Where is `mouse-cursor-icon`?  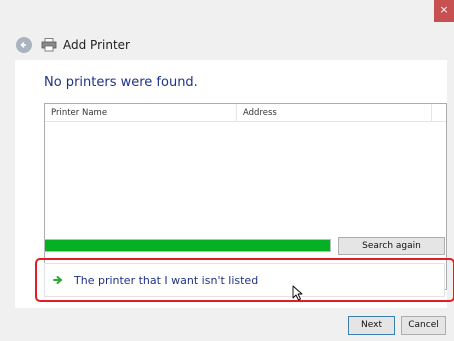 mouse-cursor-icon is located at coordinates (297, 293).